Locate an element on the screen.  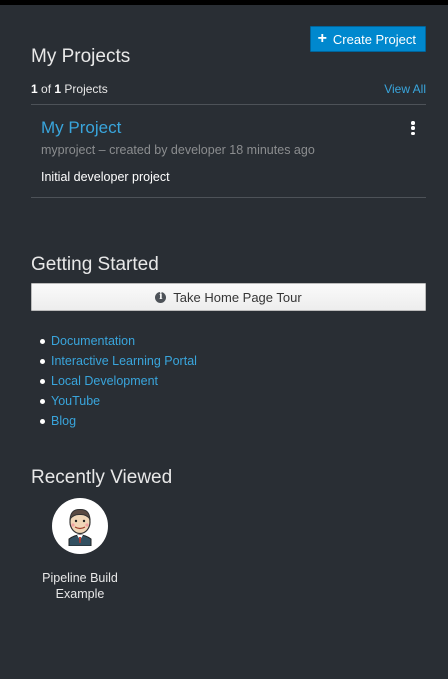
home-page-tour-button: i Take Home Page Tour is located at coordinates (228, 297).